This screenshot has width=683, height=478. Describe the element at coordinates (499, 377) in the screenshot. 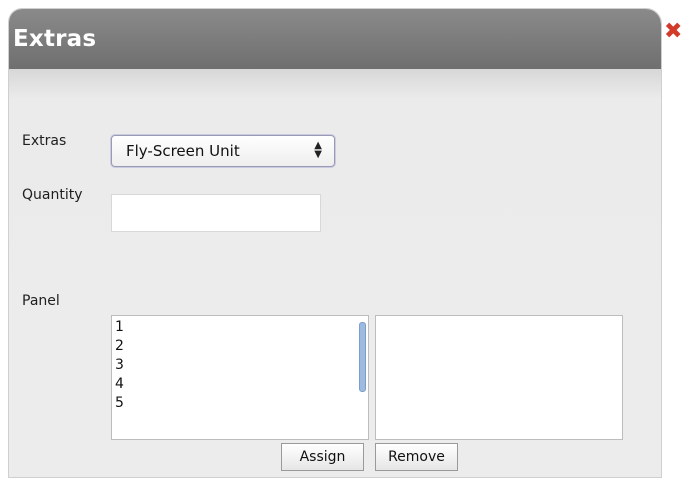

I see `panel-assigned-list` at that location.